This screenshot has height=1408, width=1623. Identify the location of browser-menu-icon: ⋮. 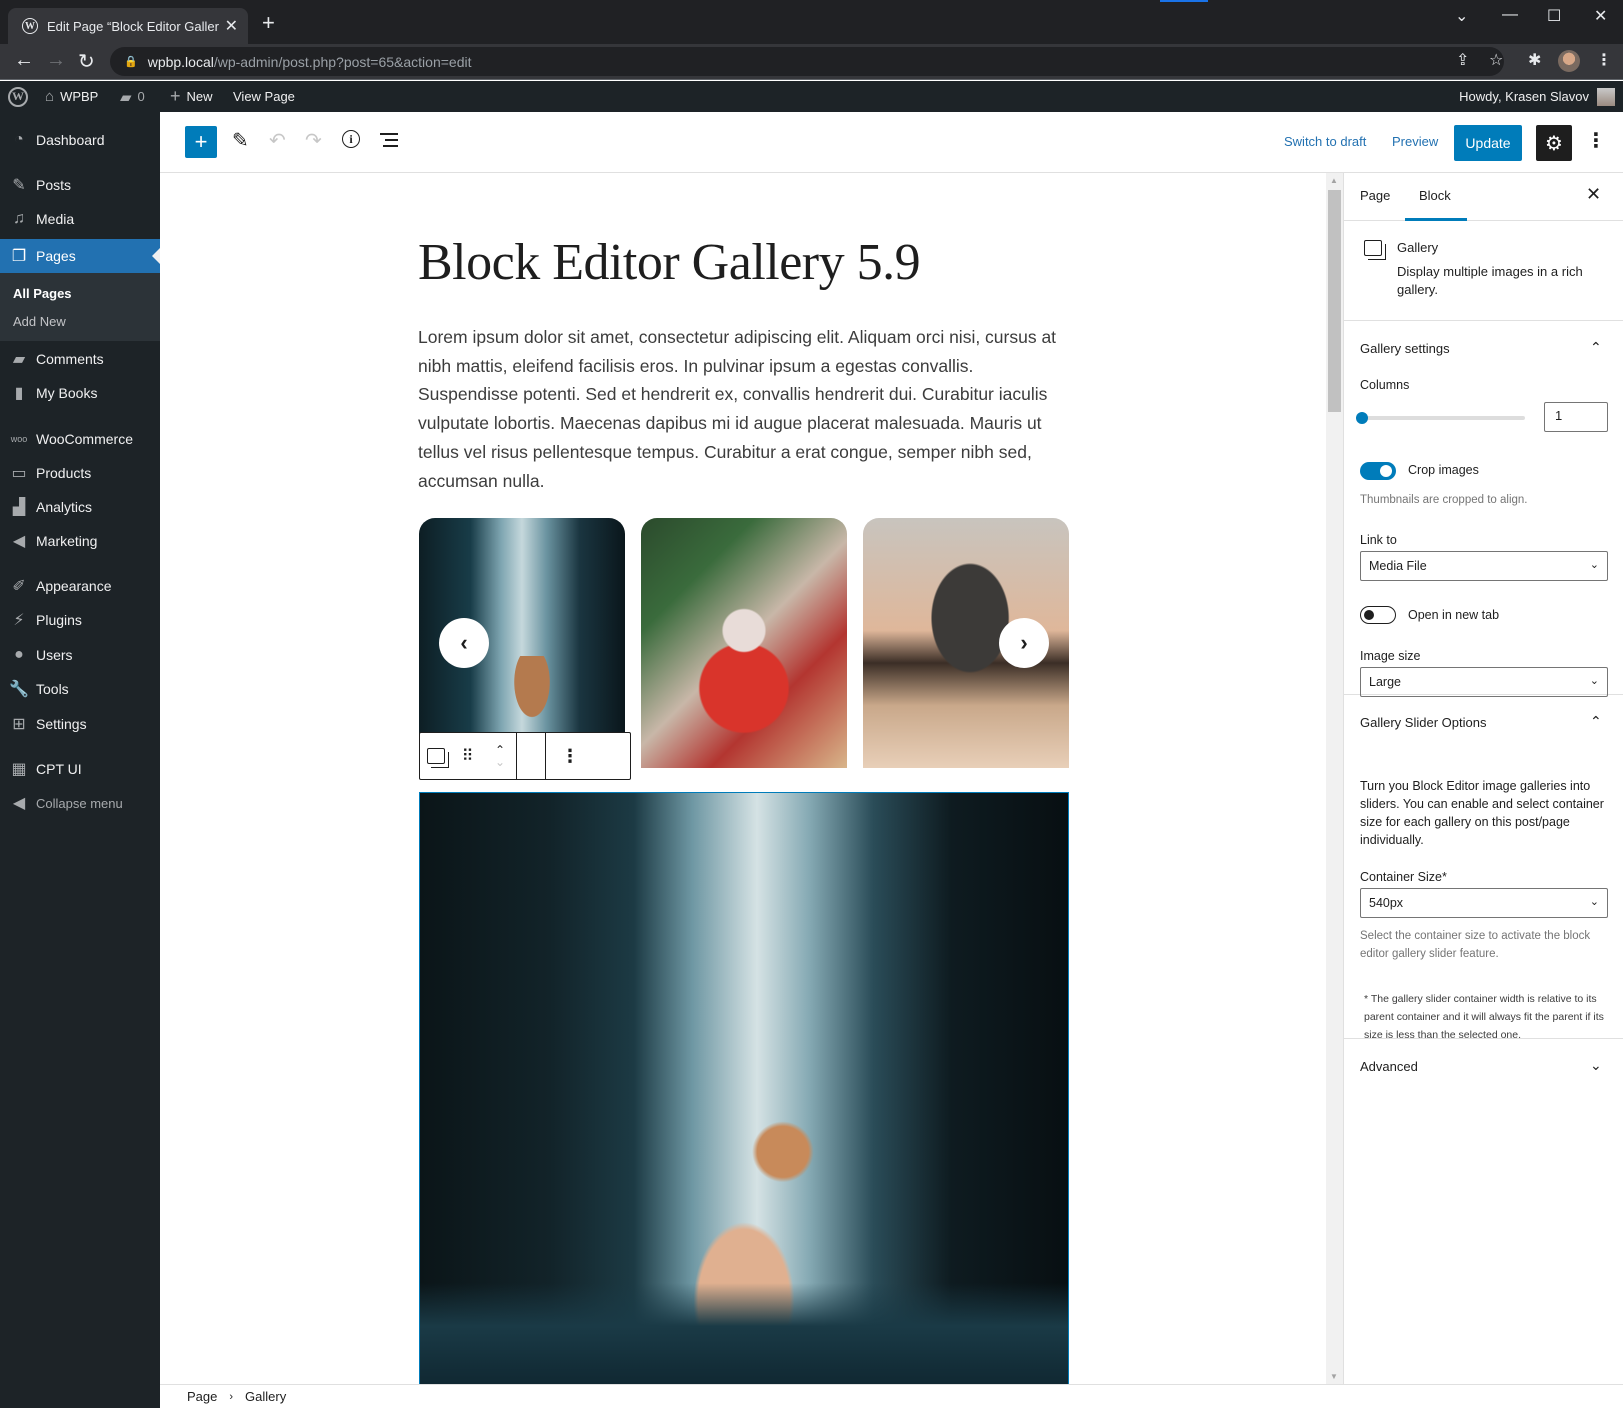
(1604, 60).